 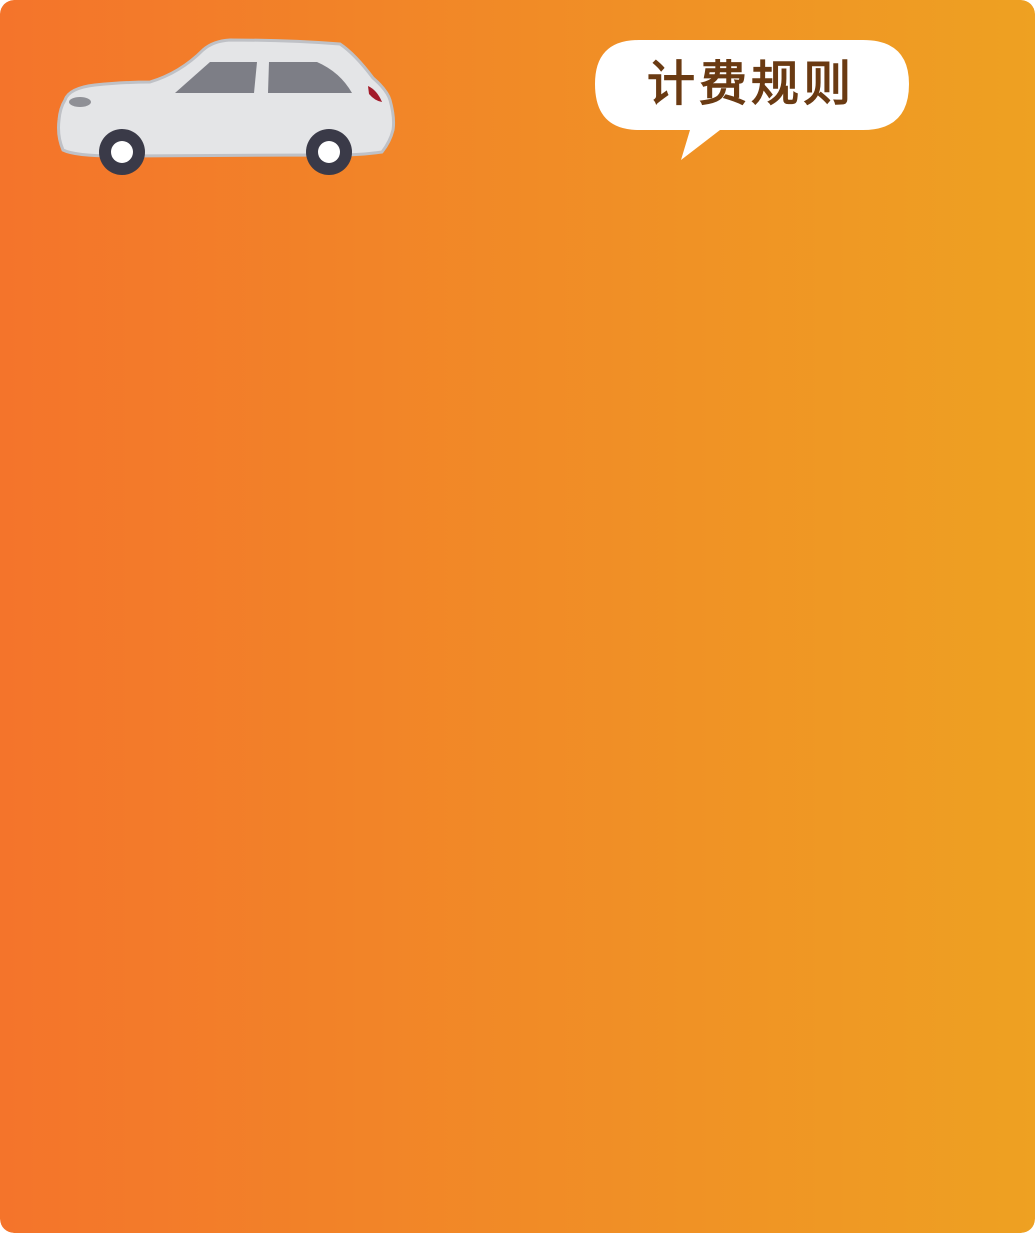 What do you see at coordinates (329, 152) in the screenshot?
I see `rear-wheel-hub` at bounding box center [329, 152].